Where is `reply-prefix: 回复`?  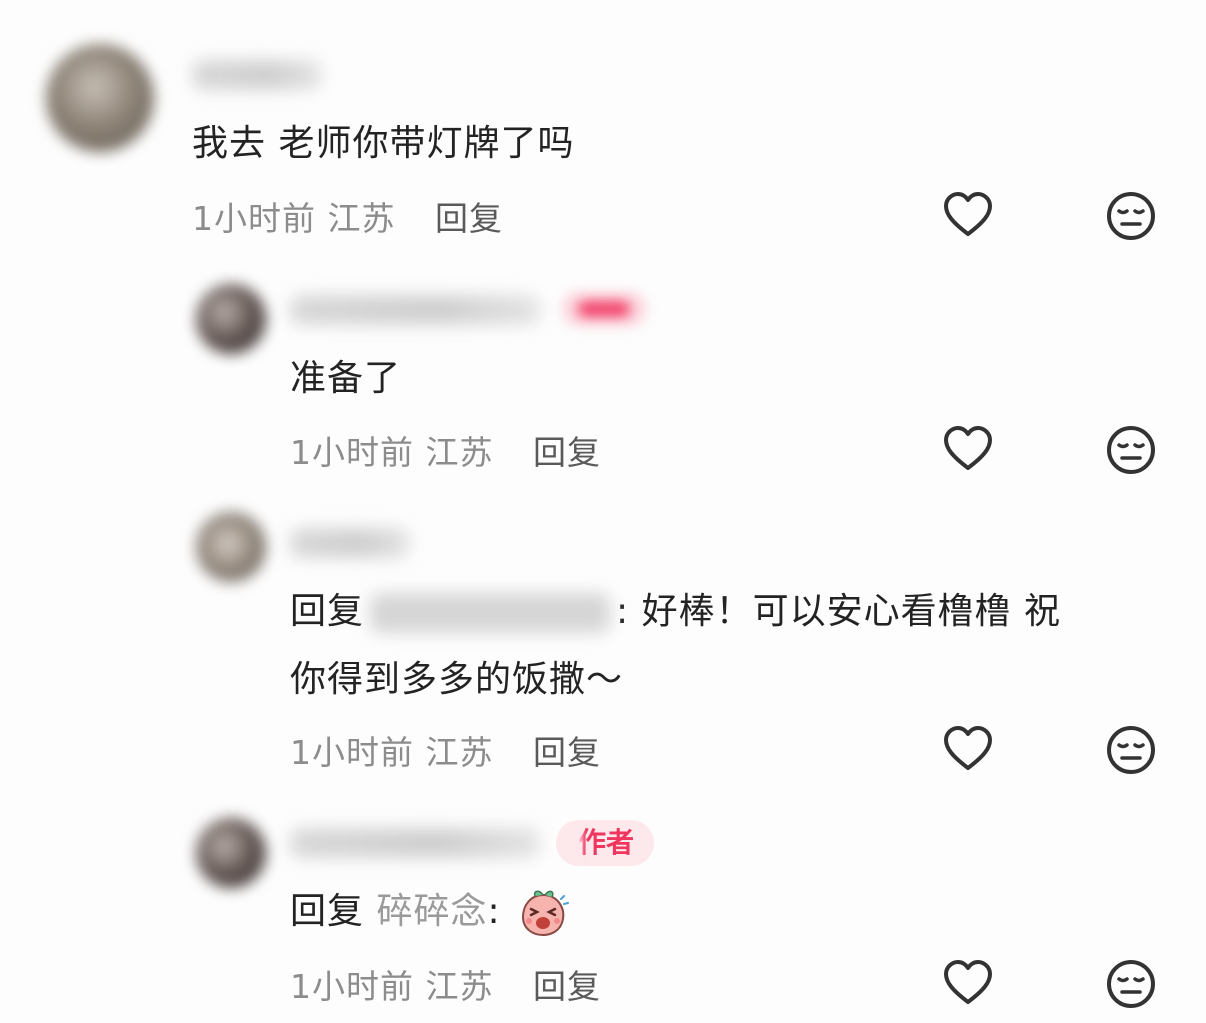 reply-prefix: 回复 is located at coordinates (327, 911).